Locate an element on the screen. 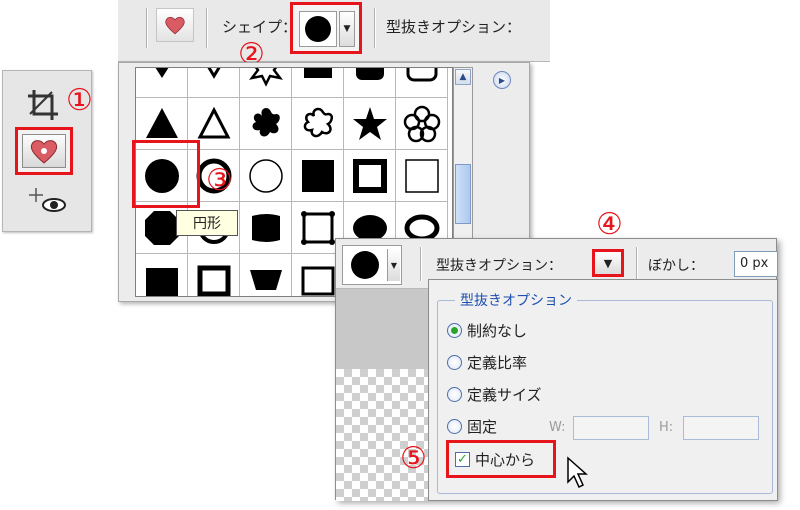 This screenshot has width=800, height=510. ticket-frame-icon is located at coordinates (317, 227).